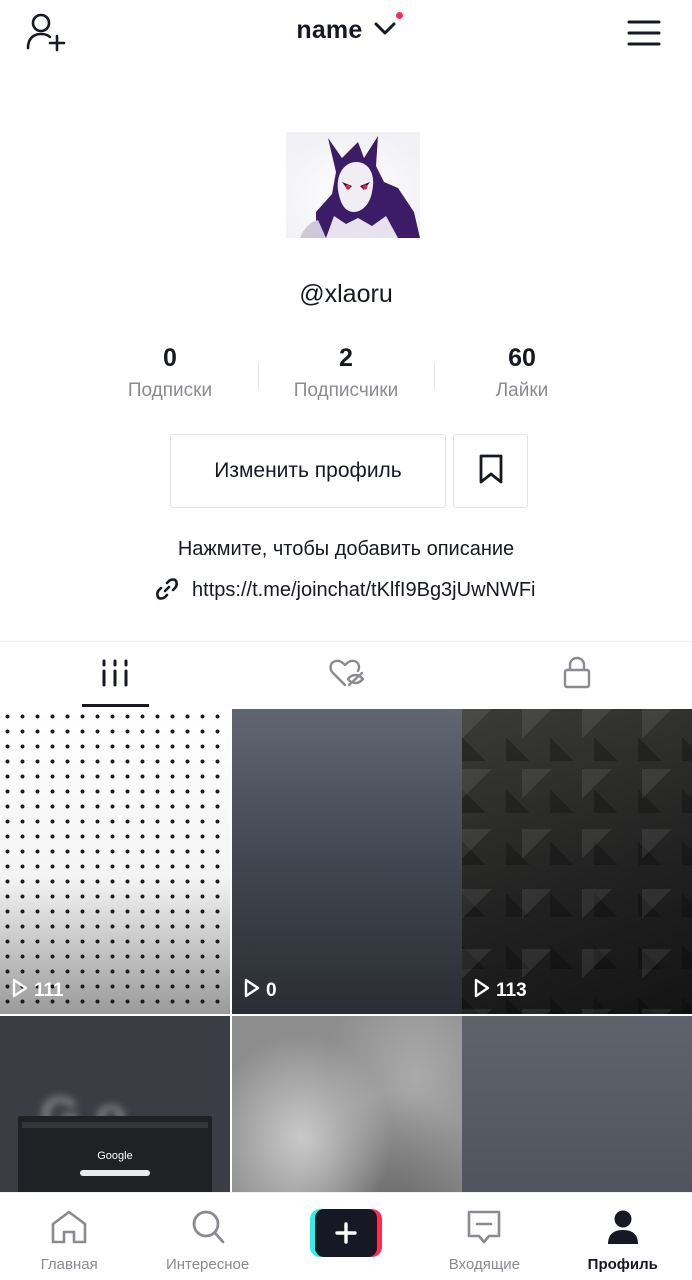 This screenshot has width=692, height=1280. What do you see at coordinates (115, 1125) in the screenshot?
I see `browser-tab-bar` at bounding box center [115, 1125].